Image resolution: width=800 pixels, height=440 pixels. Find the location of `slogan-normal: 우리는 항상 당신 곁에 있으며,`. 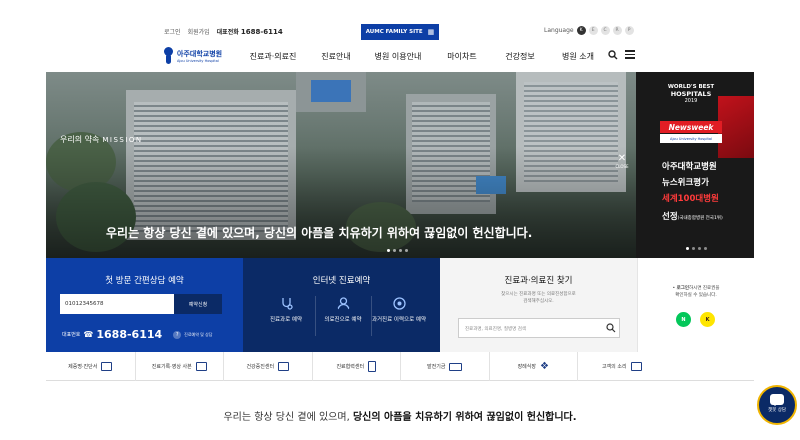

slogan-normal: 우리는 항상 당신 곁에 있으며, is located at coordinates (288, 417).